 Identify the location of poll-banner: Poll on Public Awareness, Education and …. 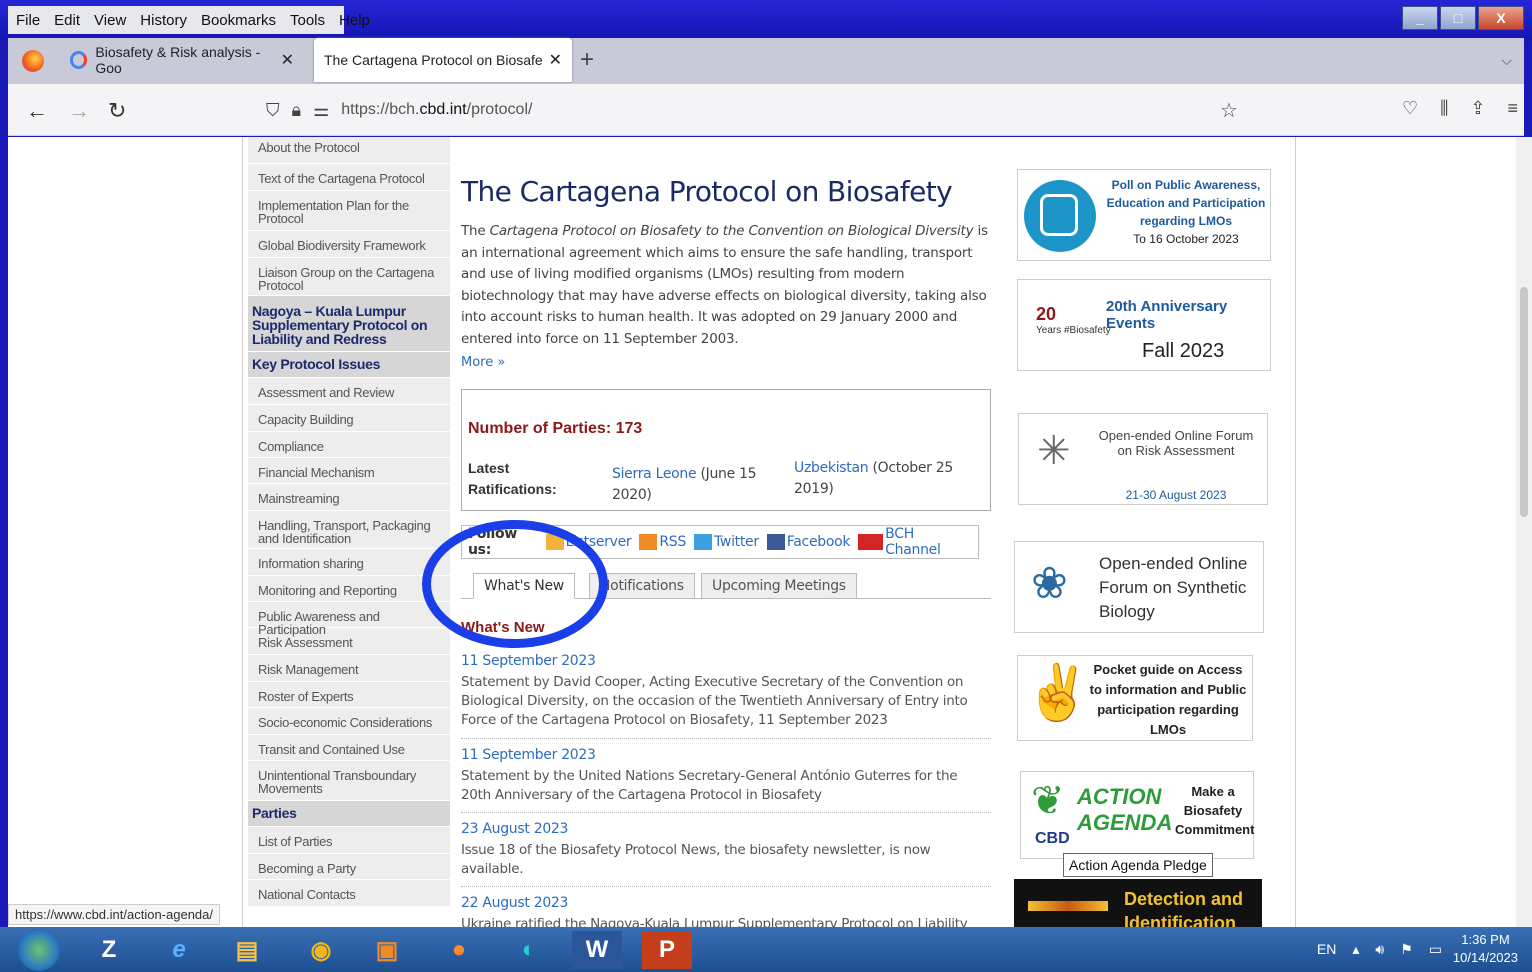
(1144, 215).